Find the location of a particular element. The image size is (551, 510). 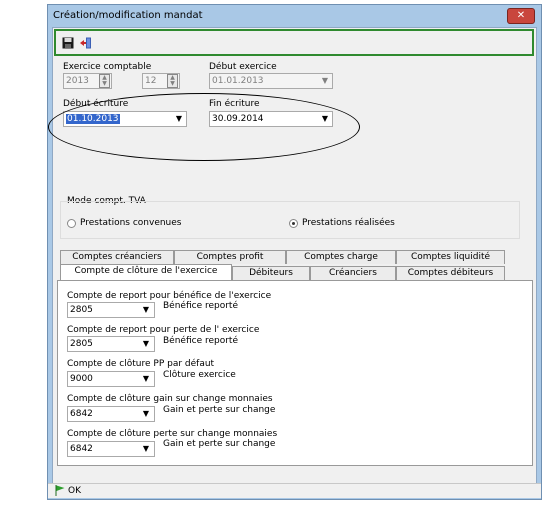

tab-comptes-charge: Comptes charge is located at coordinates (341, 257).